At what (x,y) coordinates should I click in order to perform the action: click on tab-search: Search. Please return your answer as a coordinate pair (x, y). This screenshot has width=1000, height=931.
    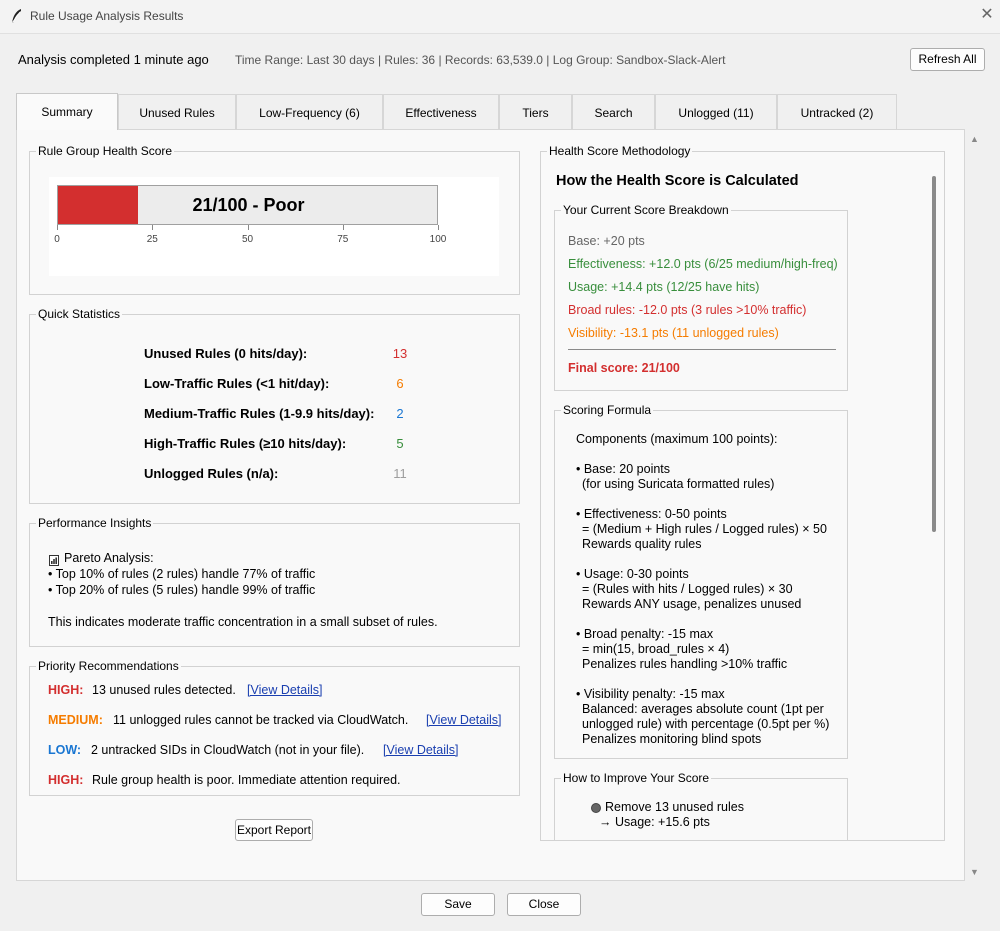
    Looking at the image, I should click on (613, 111).